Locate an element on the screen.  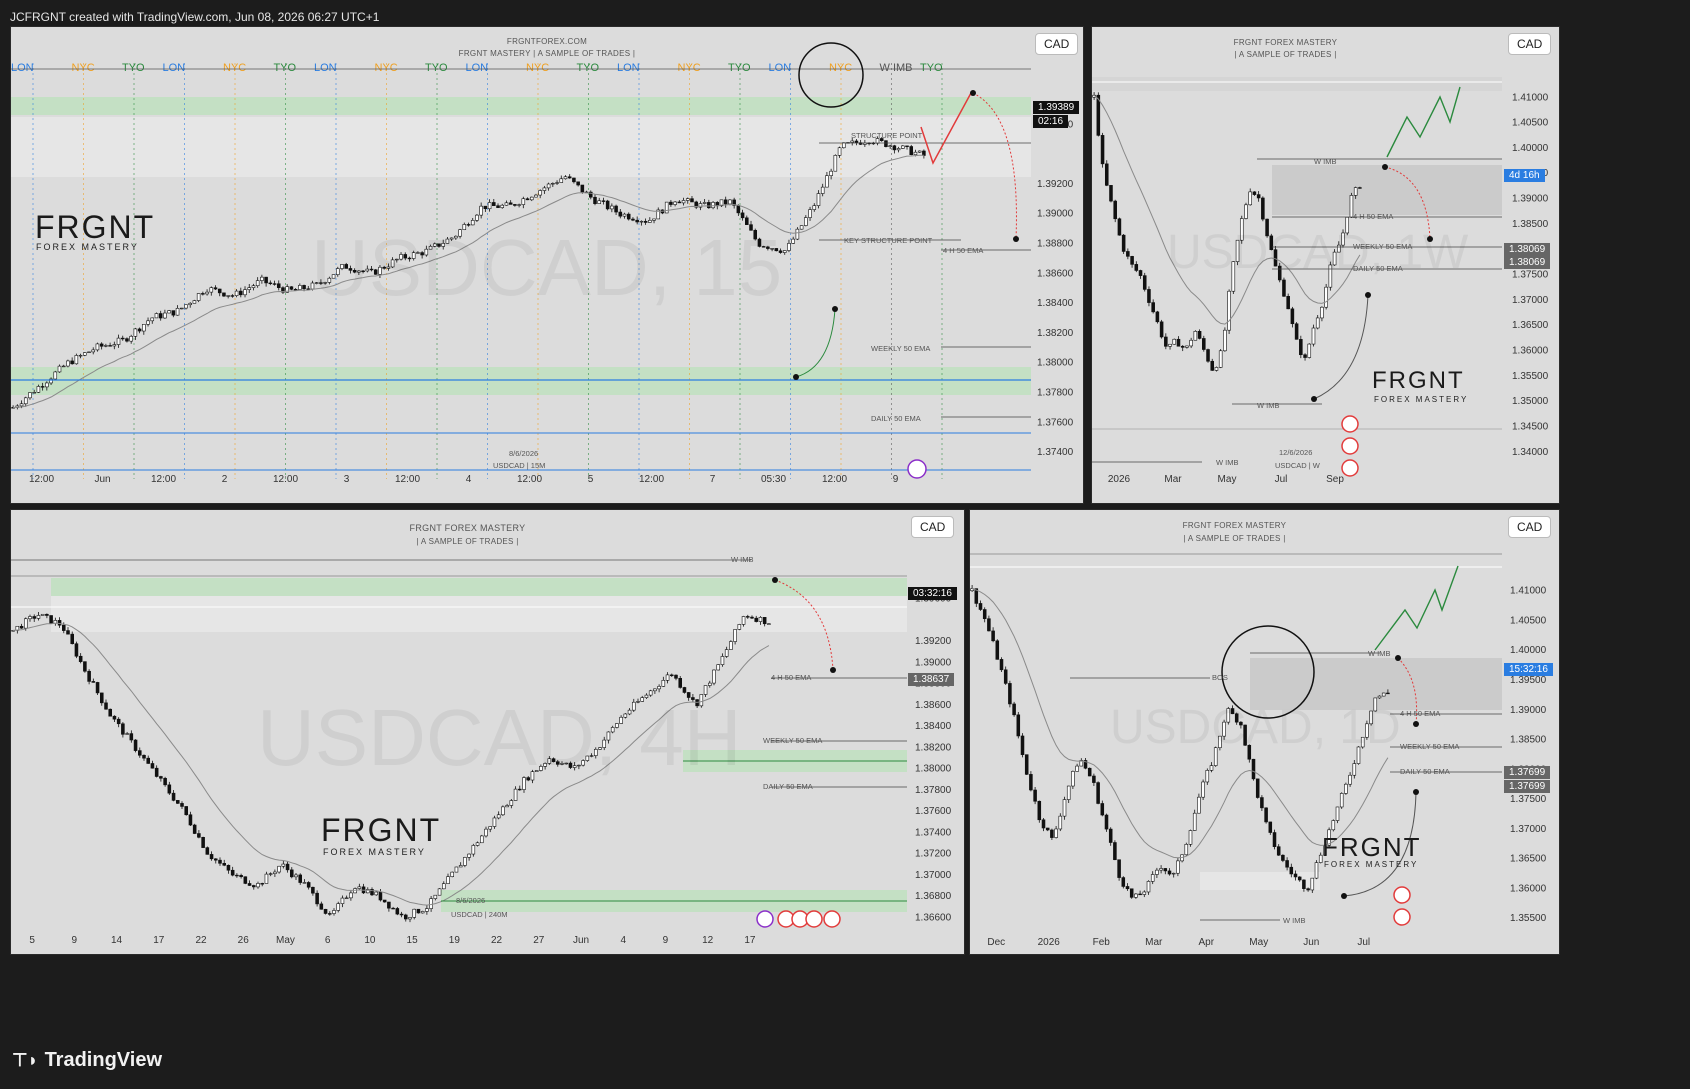
w-imb-label: W IMB is located at coordinates (1379, 653).